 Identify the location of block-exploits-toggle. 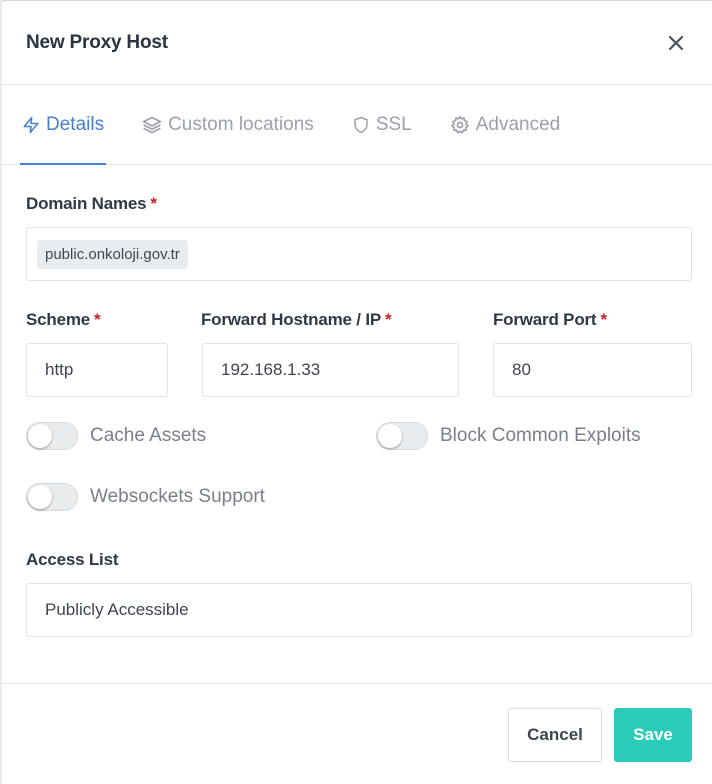
(402, 436).